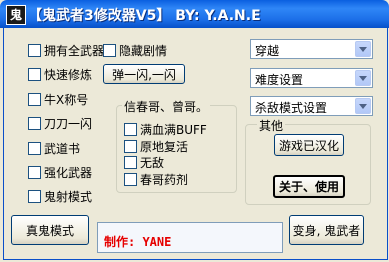 Image resolution: width=389 pixels, height=262 pixels. I want to click on checkbox-label: 牛X称号, so click(66, 99).